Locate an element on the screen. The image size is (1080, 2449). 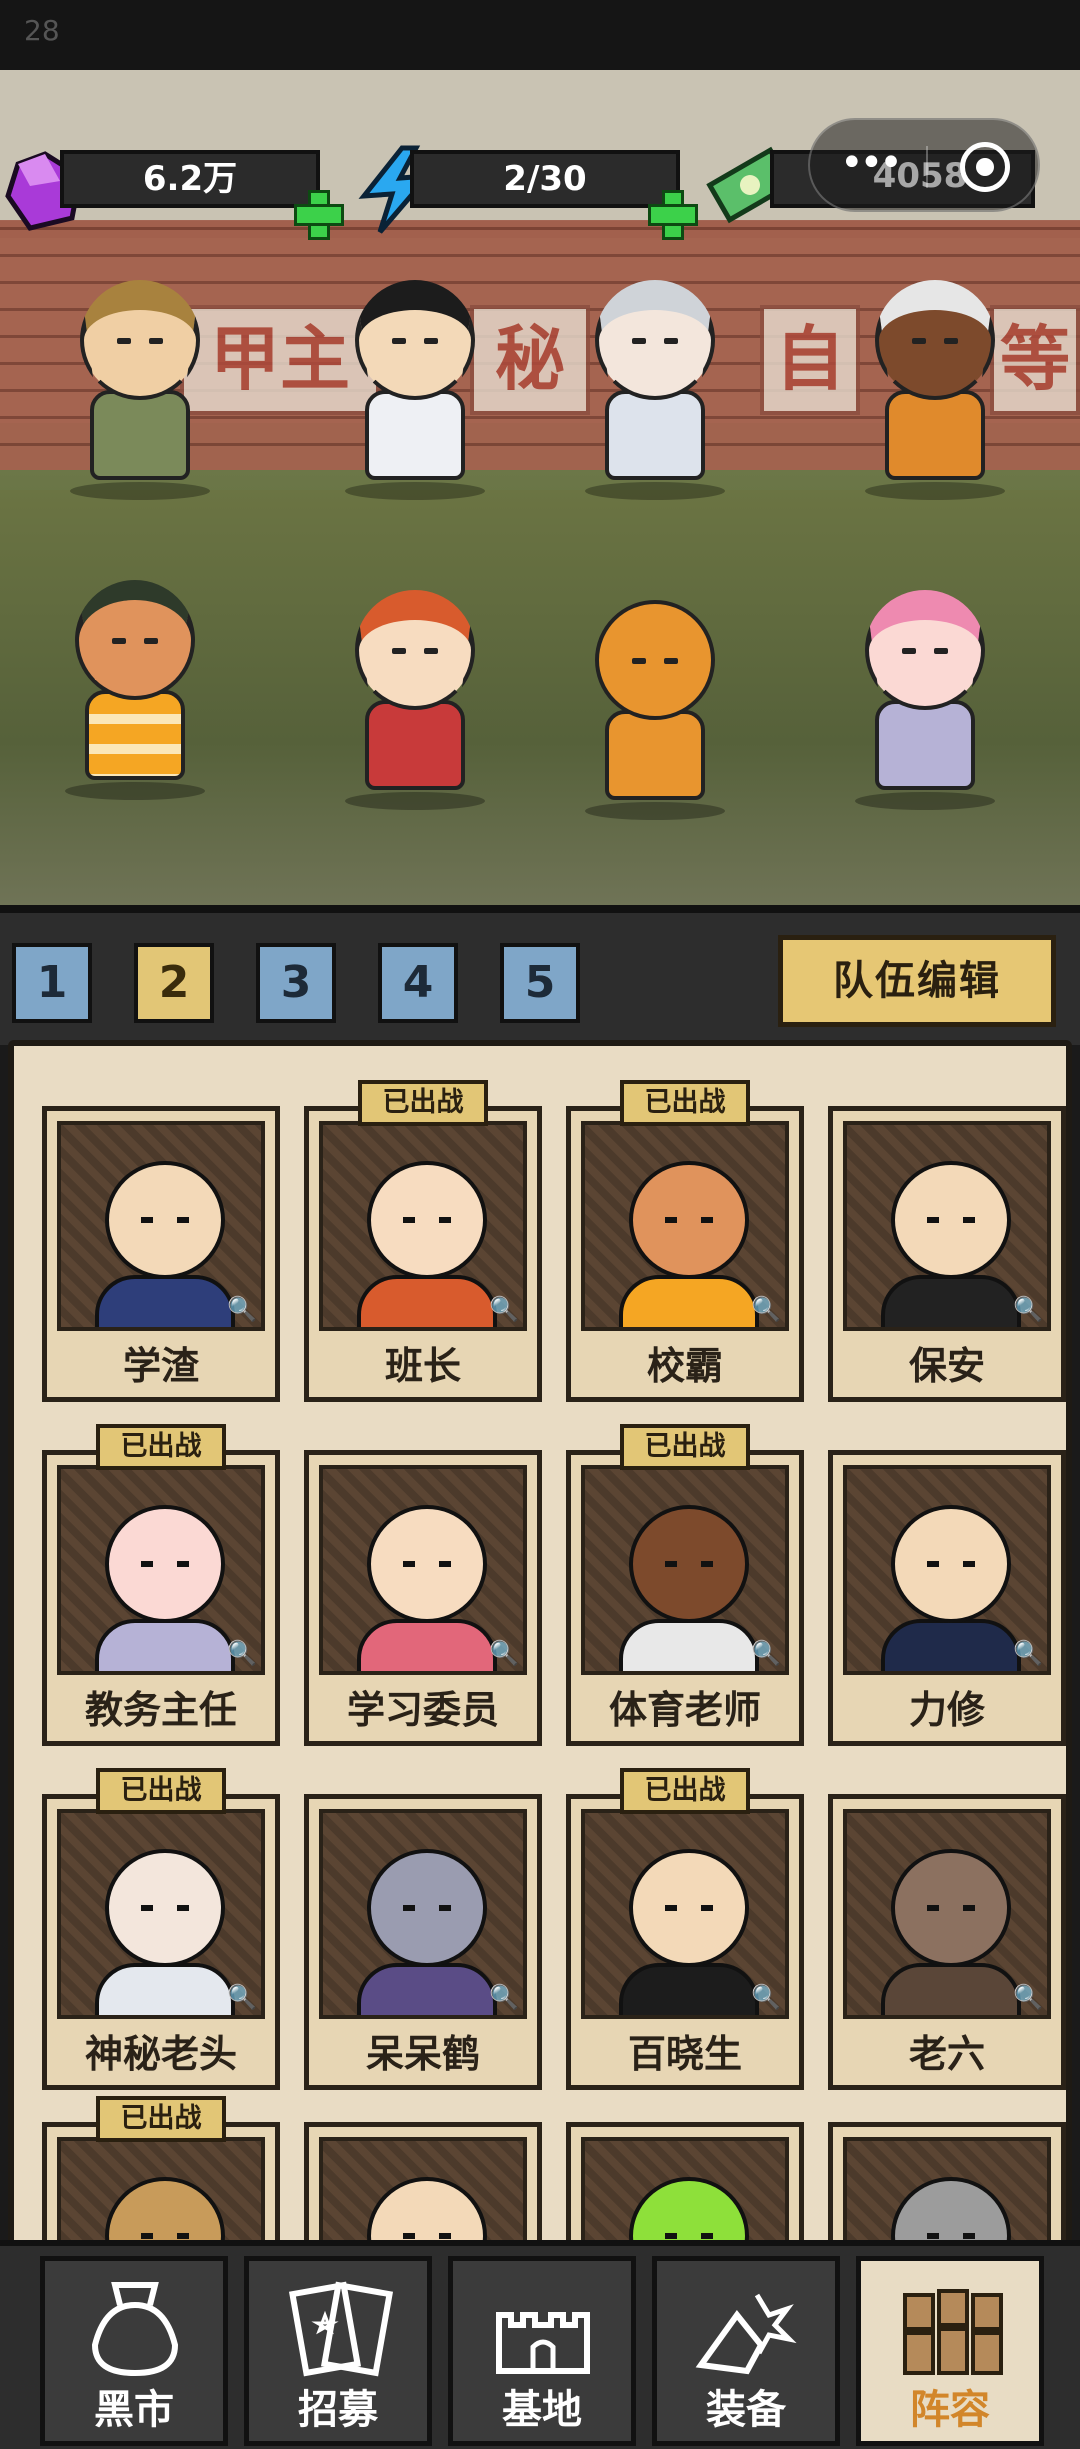
nav-label: 基地 is located at coordinates (542, 2410).